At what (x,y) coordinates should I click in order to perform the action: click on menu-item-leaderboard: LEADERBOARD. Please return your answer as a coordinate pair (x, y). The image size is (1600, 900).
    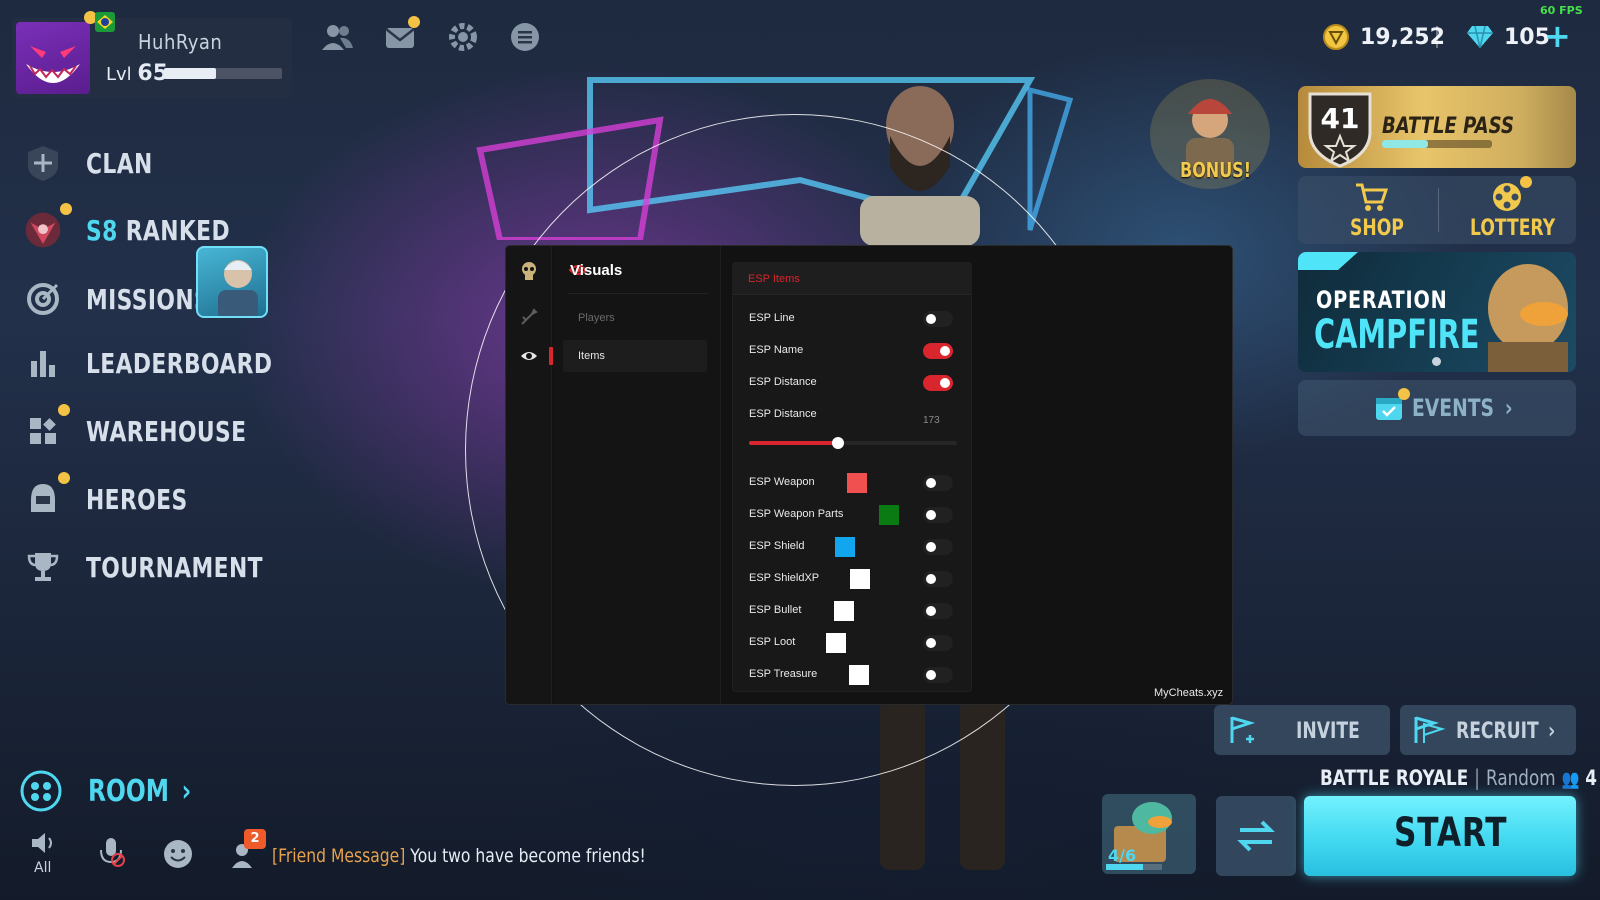
    Looking at the image, I should click on (174, 363).